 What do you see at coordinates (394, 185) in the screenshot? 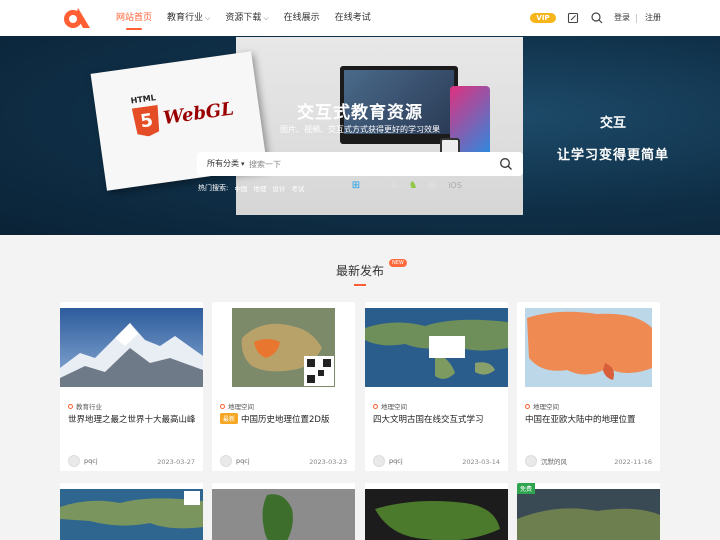
I see `linux-icon: ♟` at bounding box center [394, 185].